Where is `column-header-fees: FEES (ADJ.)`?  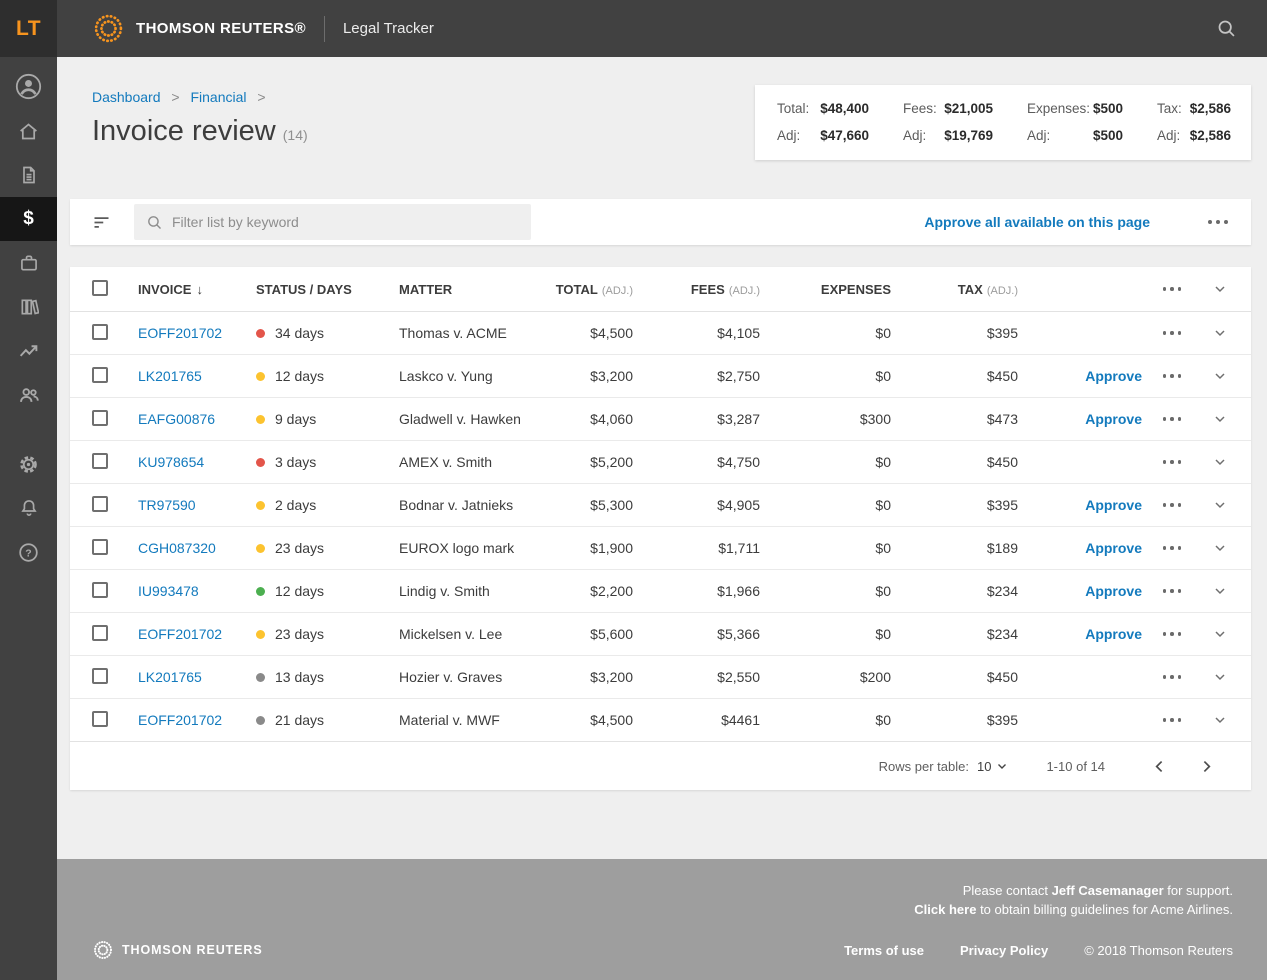 column-header-fees: FEES (ADJ.) is located at coordinates (696, 289).